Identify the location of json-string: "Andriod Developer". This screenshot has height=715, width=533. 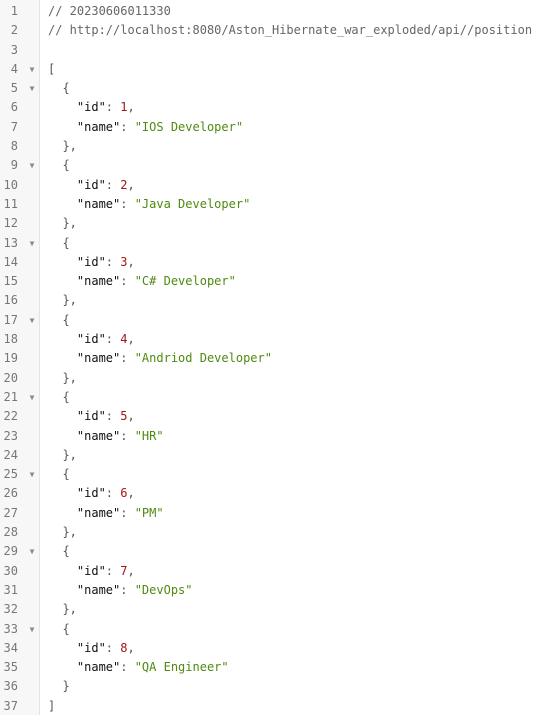
(203, 358).